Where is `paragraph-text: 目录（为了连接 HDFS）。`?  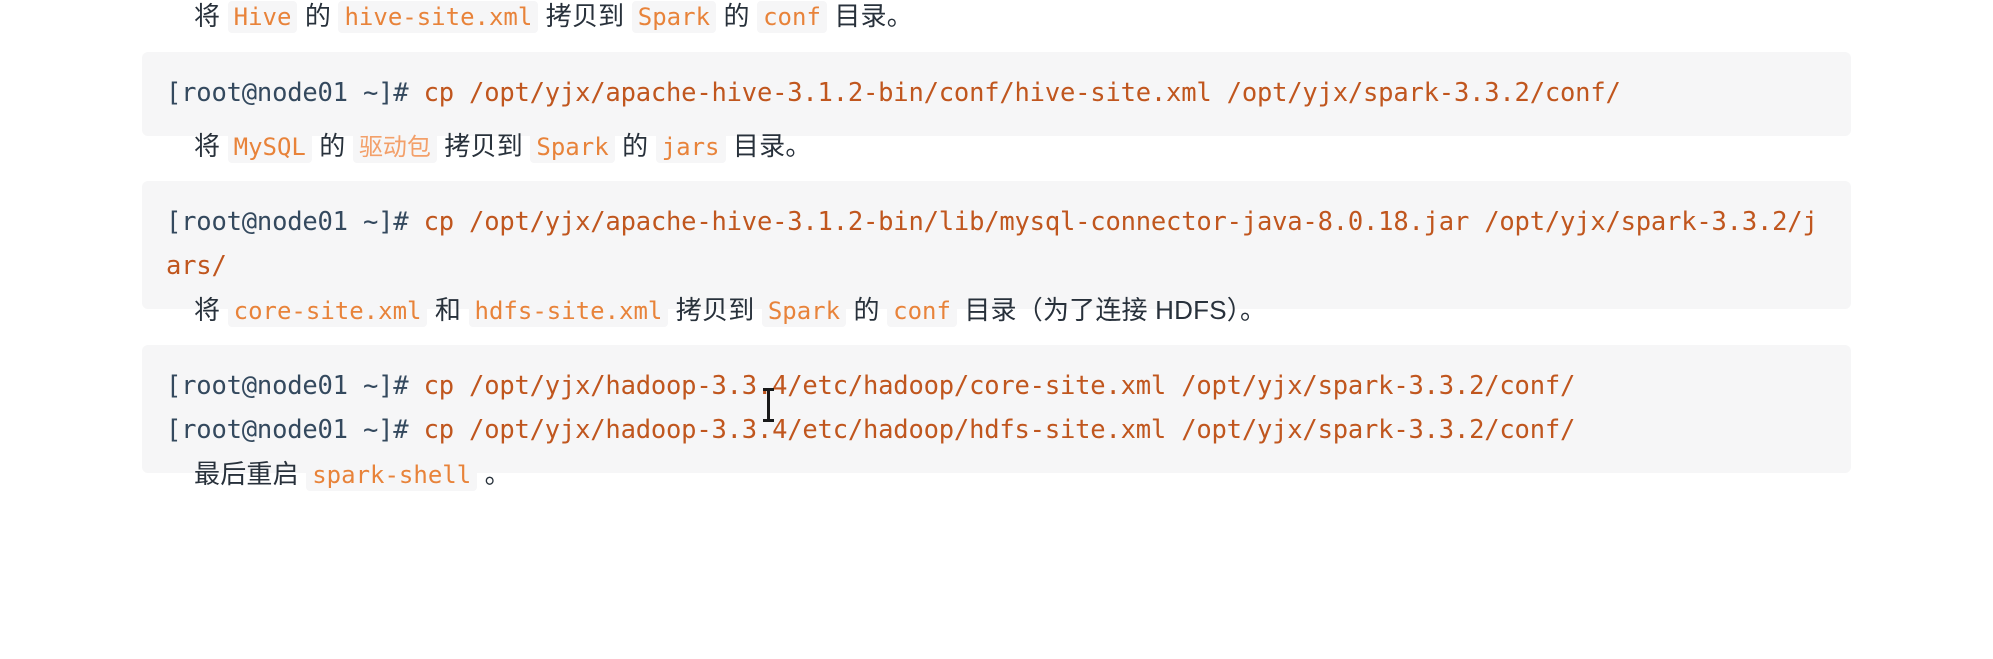
paragraph-text: 目录（为了连接 HDFS）。 is located at coordinates (1111, 310).